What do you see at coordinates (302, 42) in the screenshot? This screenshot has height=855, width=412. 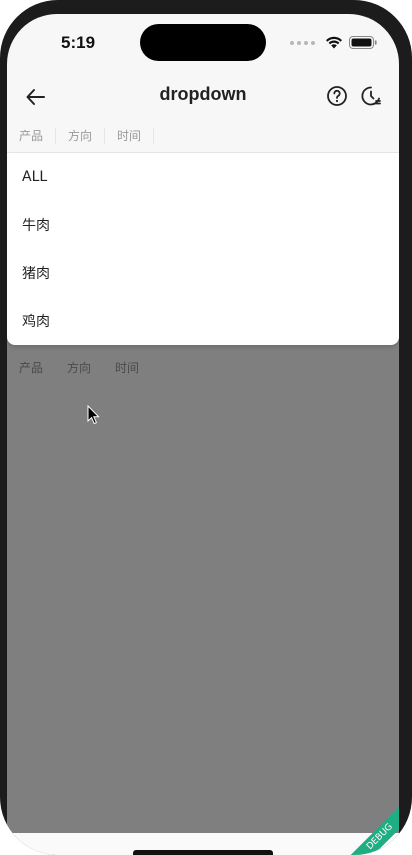 I see `signal-icon` at bounding box center [302, 42].